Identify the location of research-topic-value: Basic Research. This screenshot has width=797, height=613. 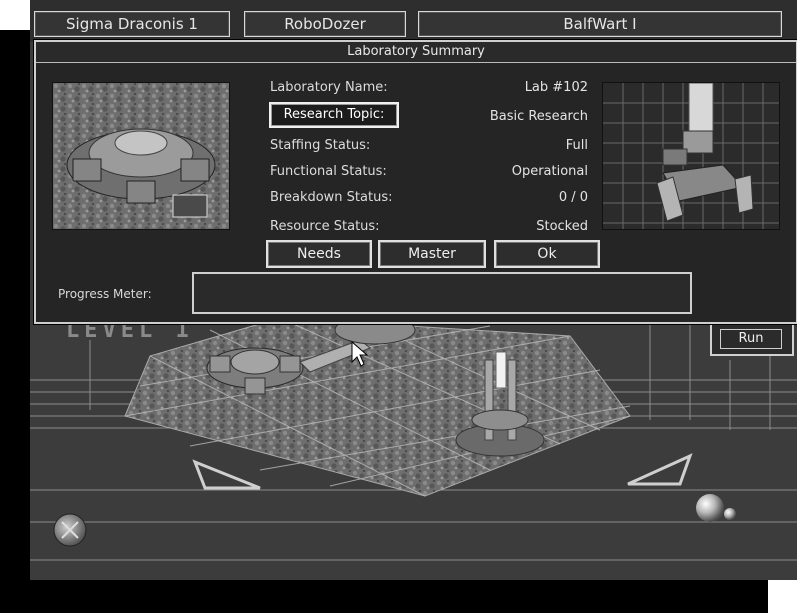
(538, 116).